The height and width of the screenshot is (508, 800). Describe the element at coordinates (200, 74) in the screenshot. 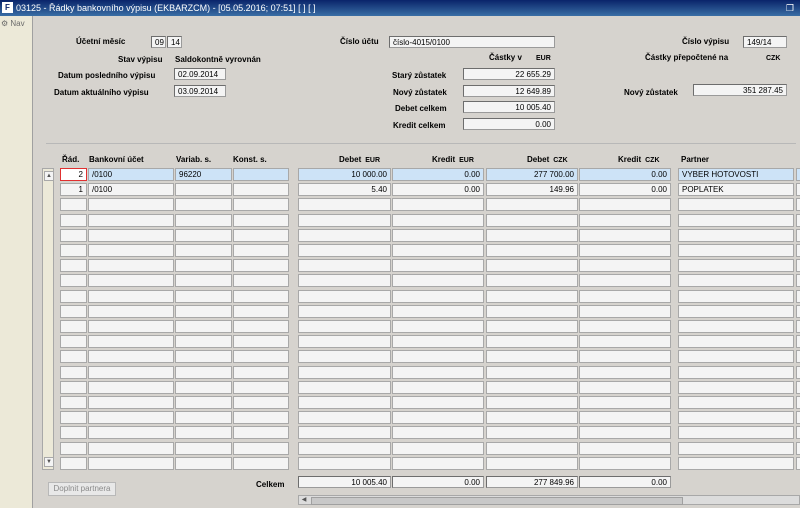

I see `datum-posledniho-field: 02.09.2014` at that location.